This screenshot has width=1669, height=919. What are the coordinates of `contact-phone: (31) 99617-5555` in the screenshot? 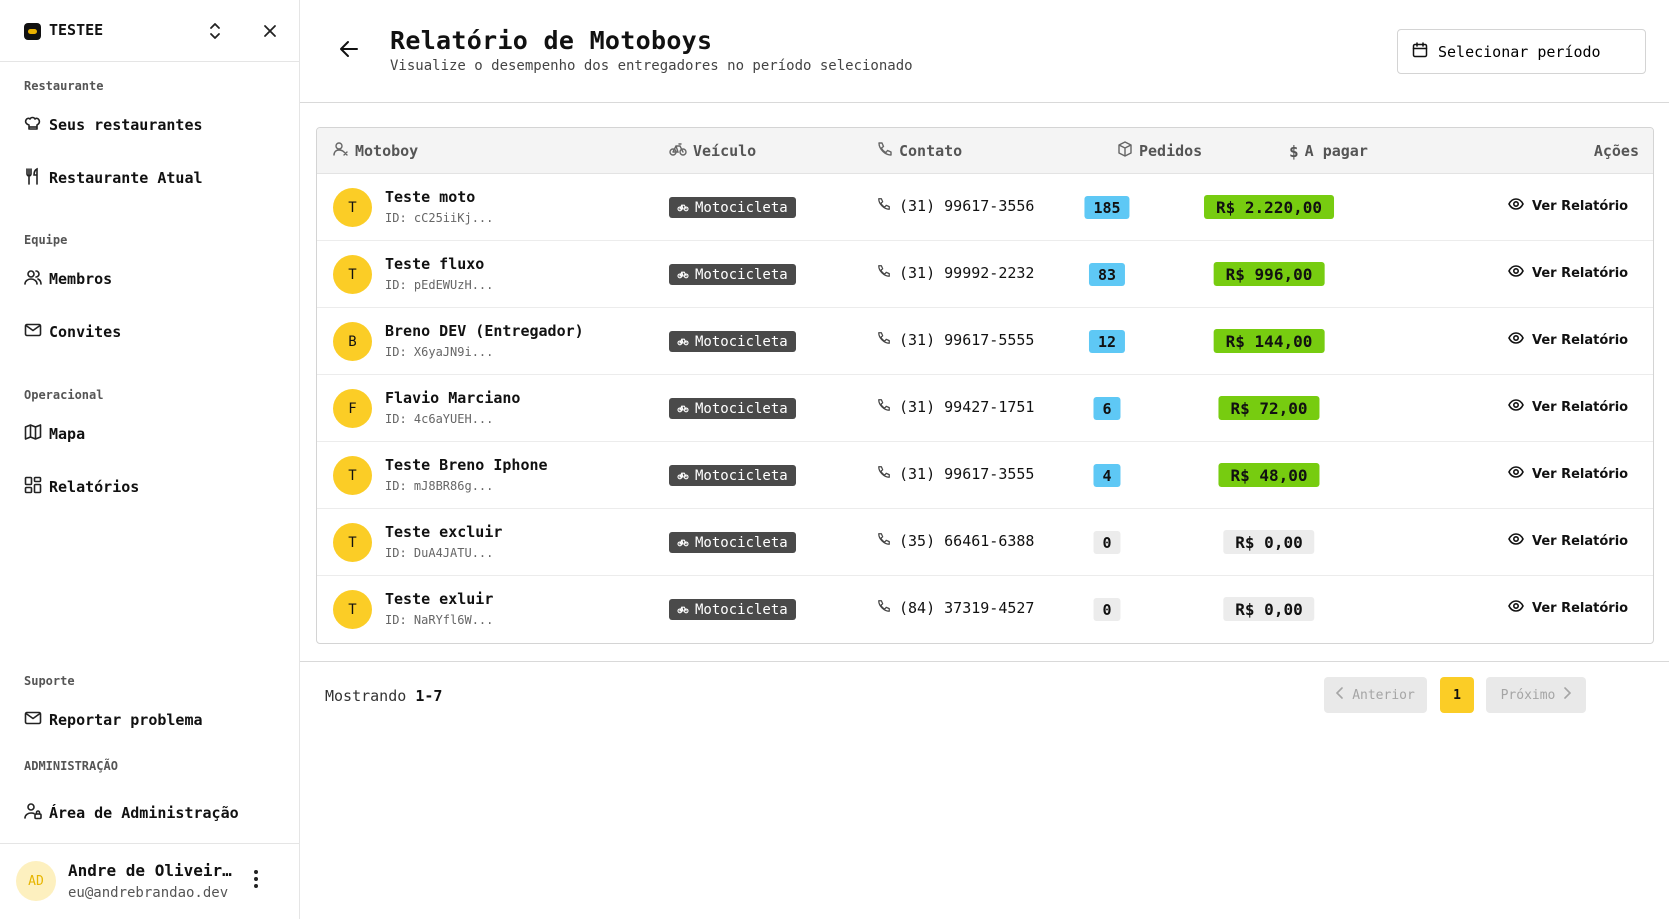 It's located at (955, 340).